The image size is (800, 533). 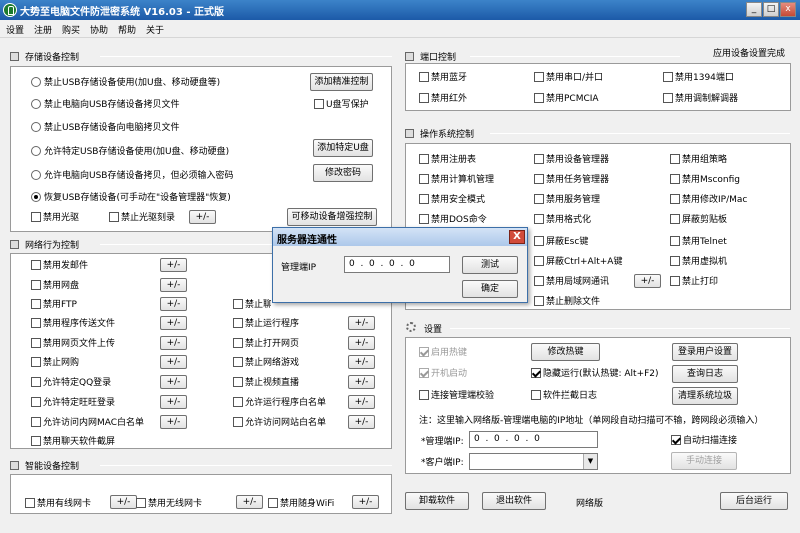 What do you see at coordinates (668, 98) in the screenshot?
I see `disable-modem-checkbox` at bounding box center [668, 98].